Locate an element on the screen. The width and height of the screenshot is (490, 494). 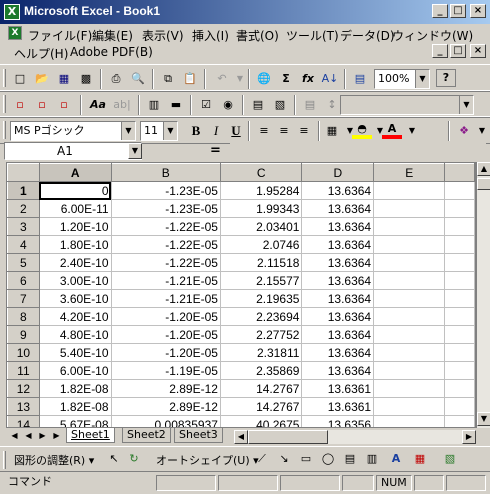
cell-c: 2.03401 is located at coordinates (261, 226).